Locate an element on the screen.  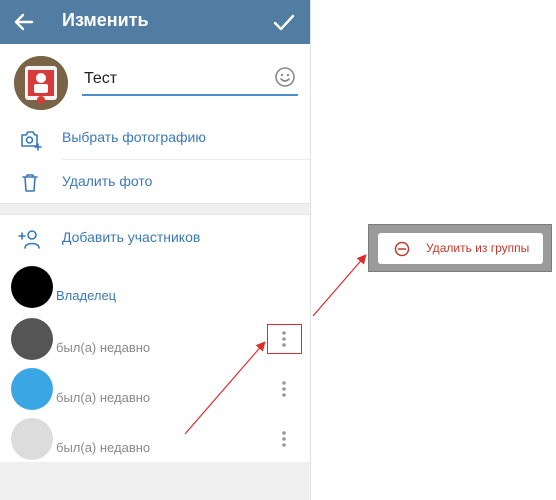
context-menu-callout: Удалить из группы is located at coordinates (460, 248).